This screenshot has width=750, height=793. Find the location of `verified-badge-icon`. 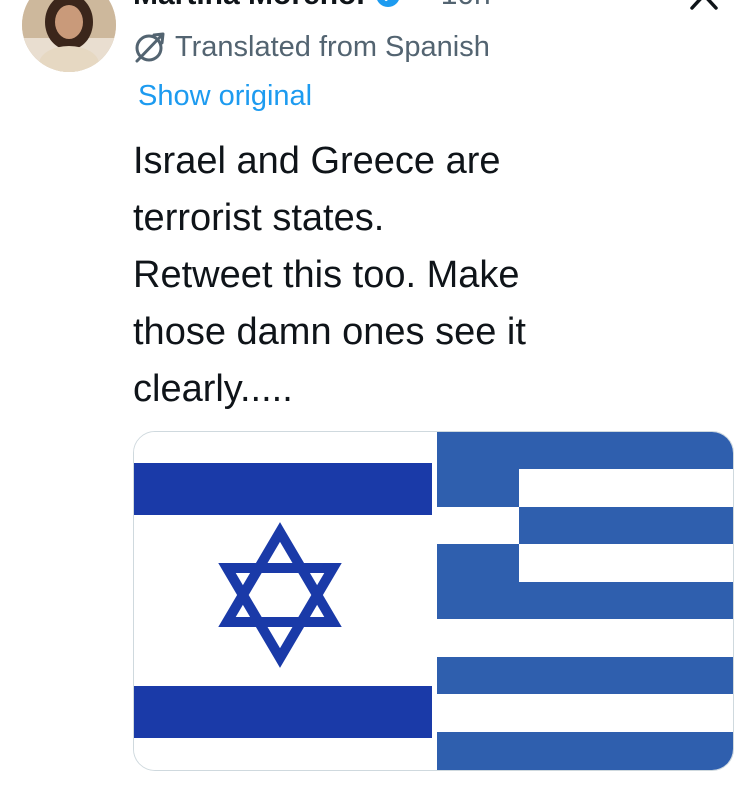

verified-badge-icon is located at coordinates (388, 4).